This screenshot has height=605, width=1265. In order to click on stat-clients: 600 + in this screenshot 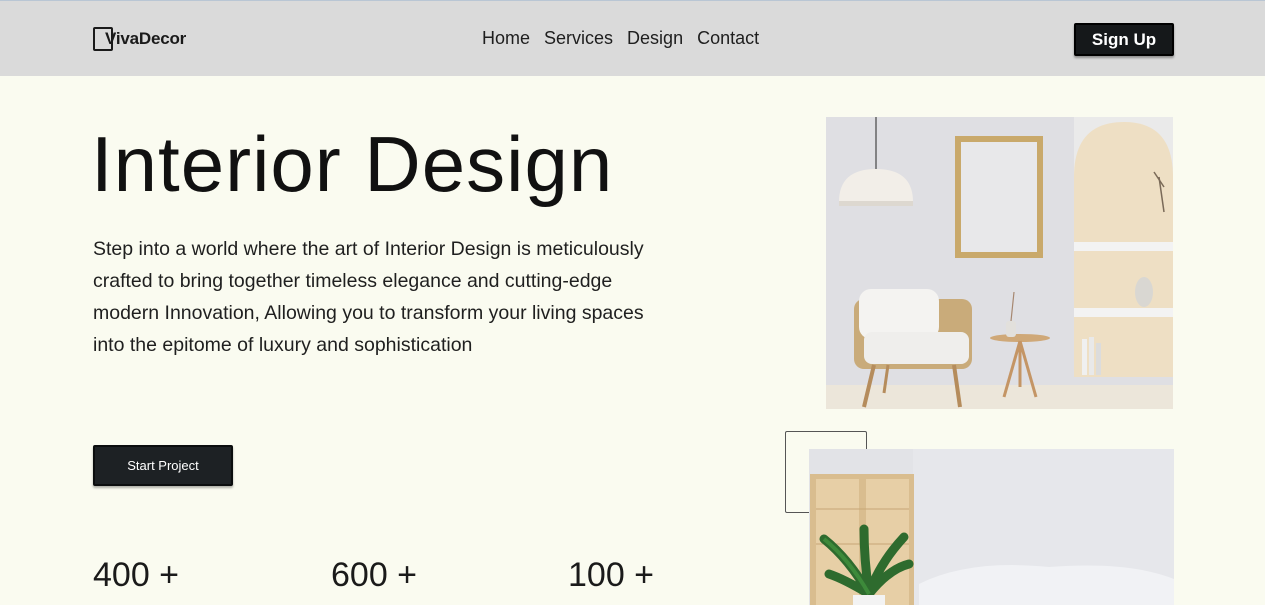, I will do `click(374, 575)`.